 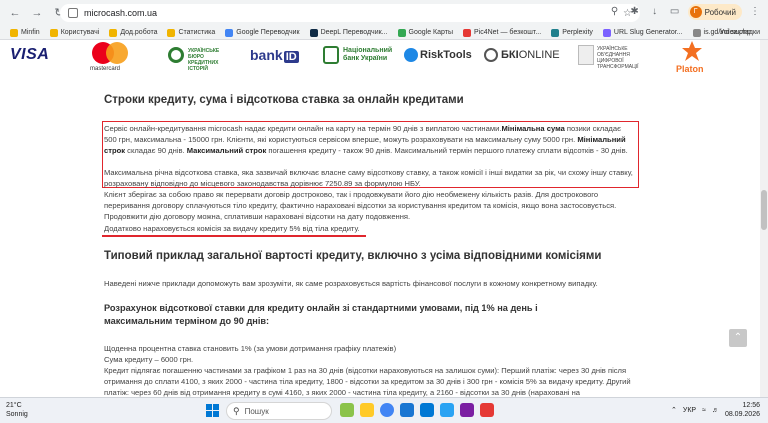 I want to click on bookmark-label: Google Карты, so click(x=430, y=32).